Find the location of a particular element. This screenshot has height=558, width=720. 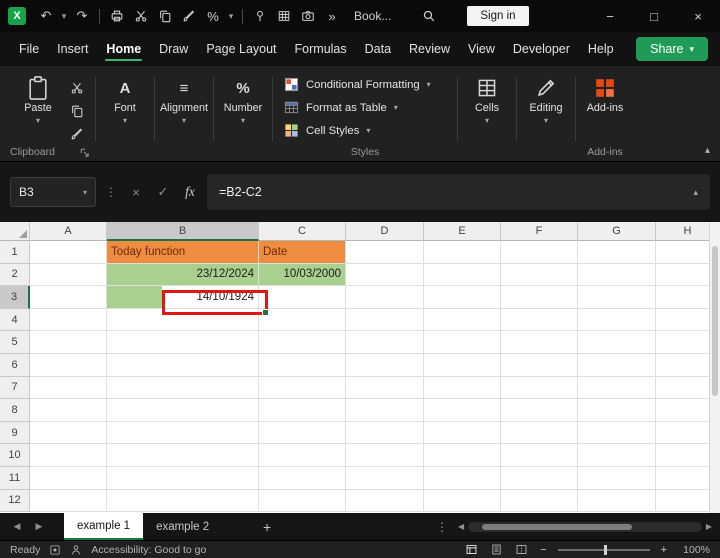

share-button: Share ▾ is located at coordinates (672, 49).